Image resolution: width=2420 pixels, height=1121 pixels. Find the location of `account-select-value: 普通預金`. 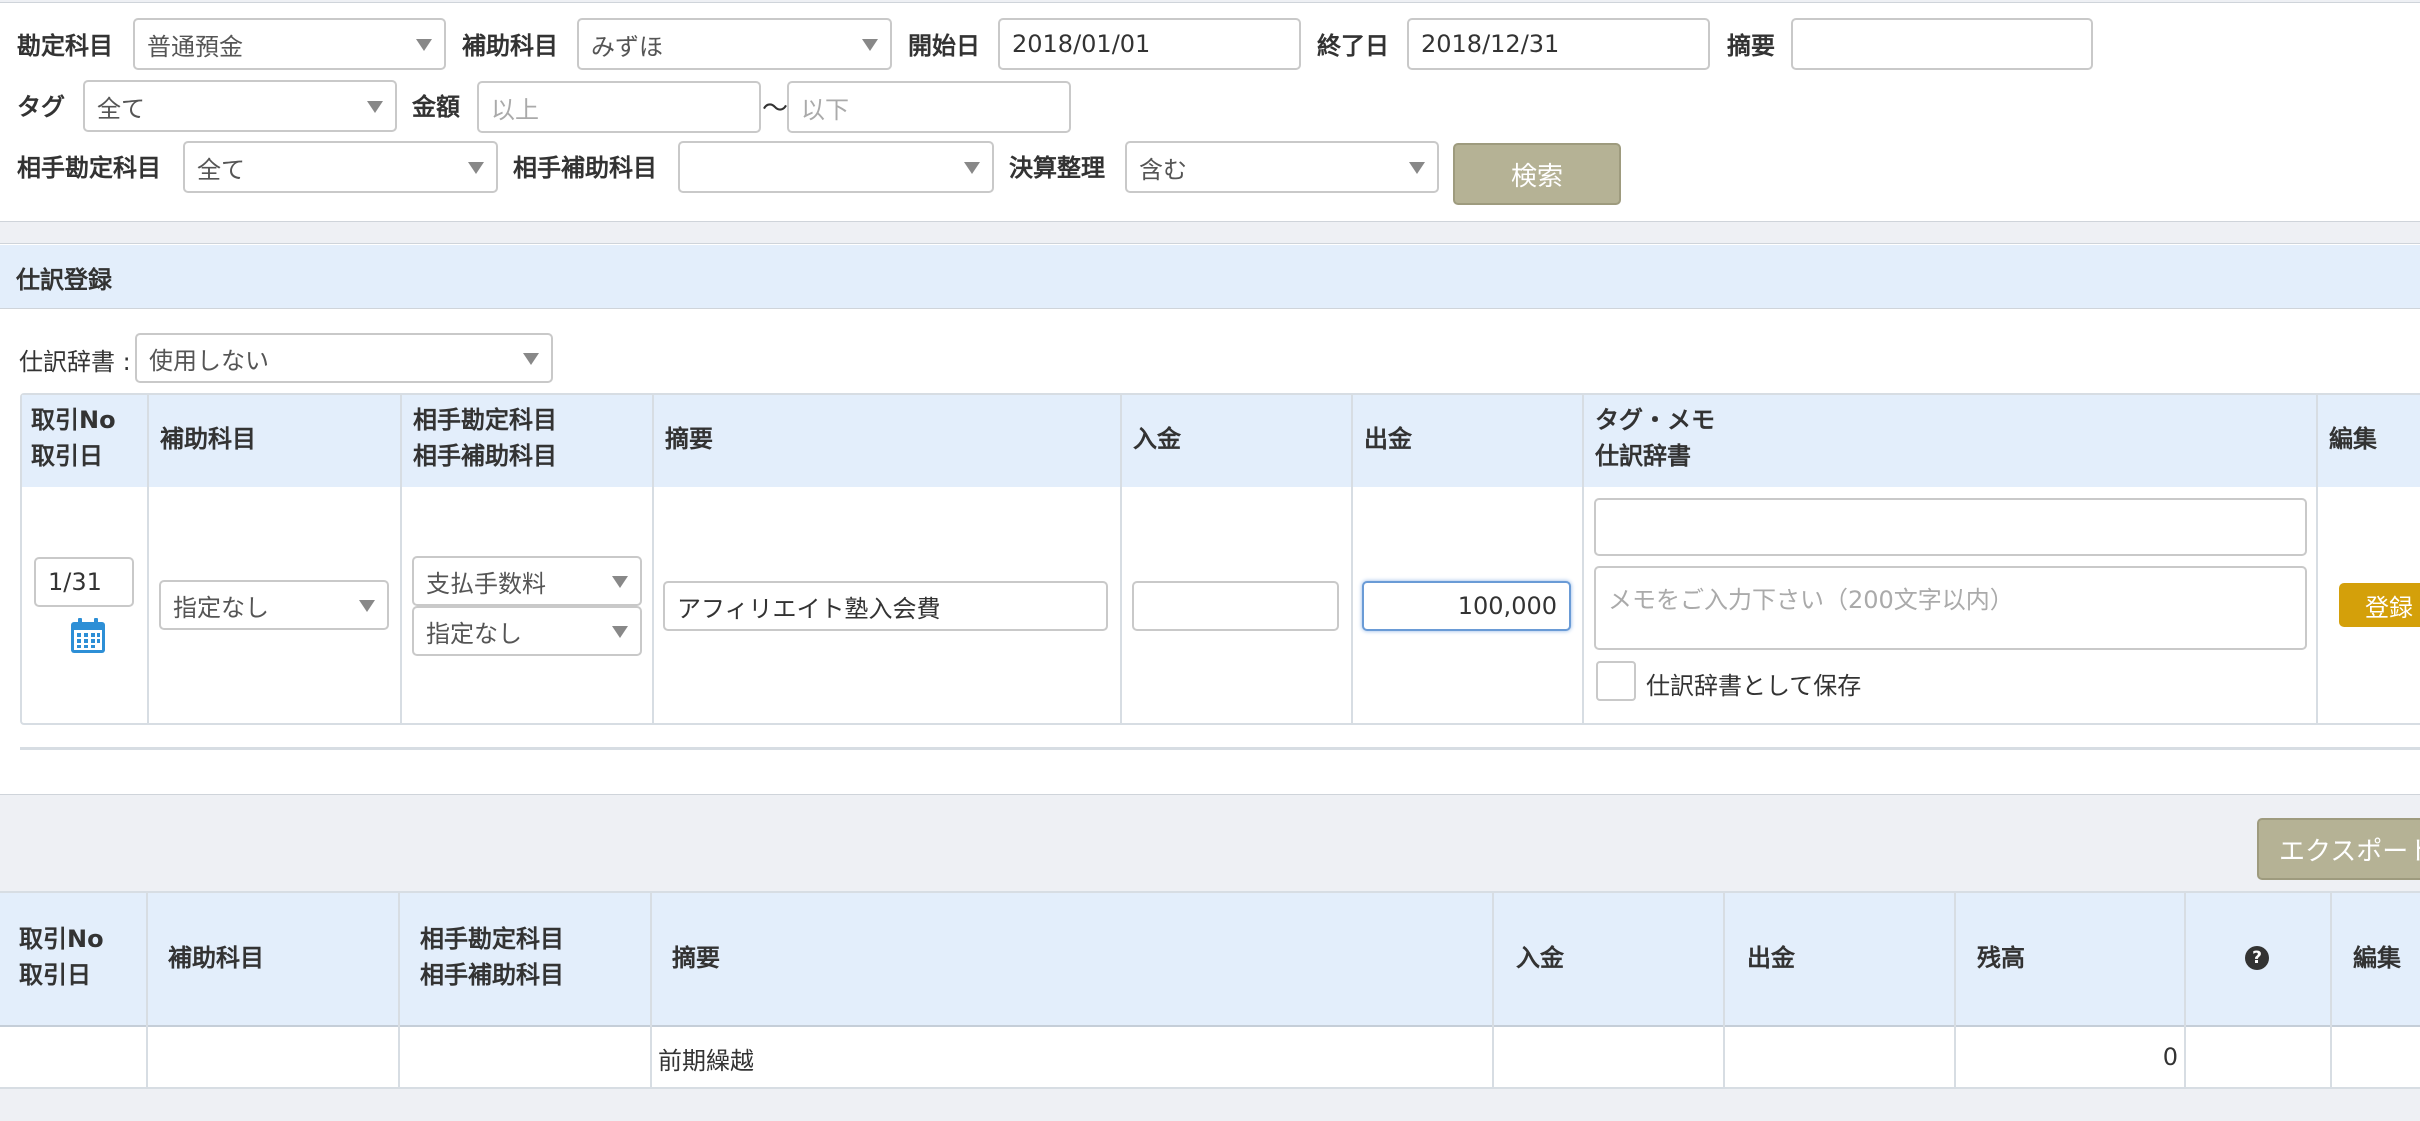

account-select-value: 普通預金 is located at coordinates (195, 46).